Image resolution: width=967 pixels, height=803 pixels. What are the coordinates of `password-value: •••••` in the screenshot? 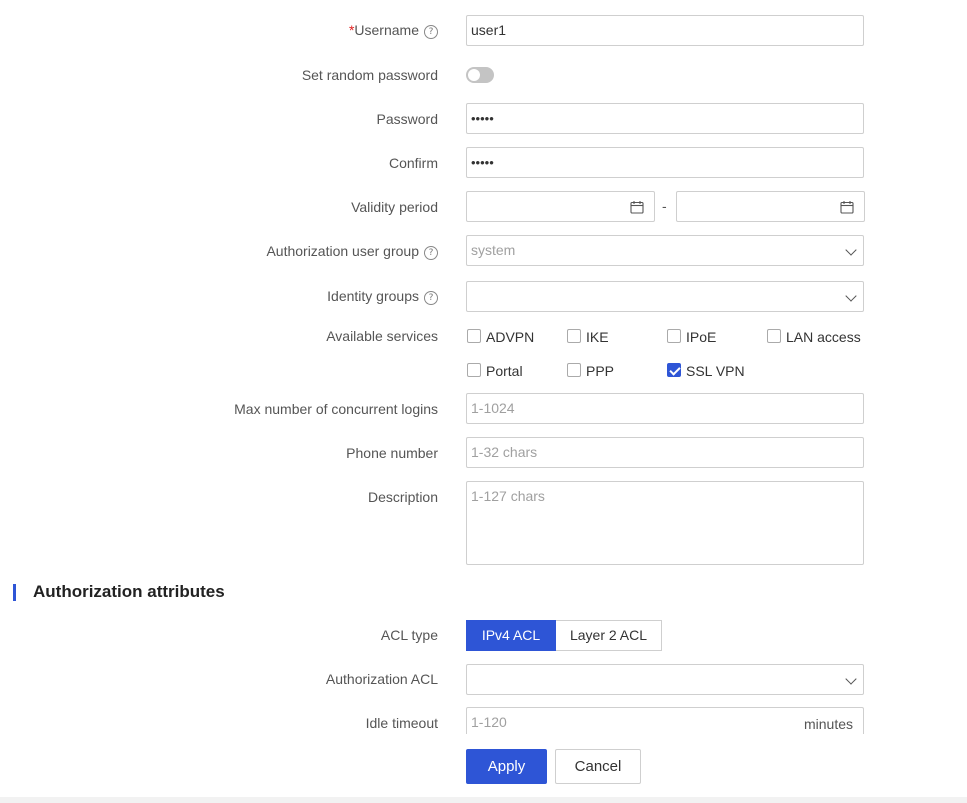 It's located at (482, 118).